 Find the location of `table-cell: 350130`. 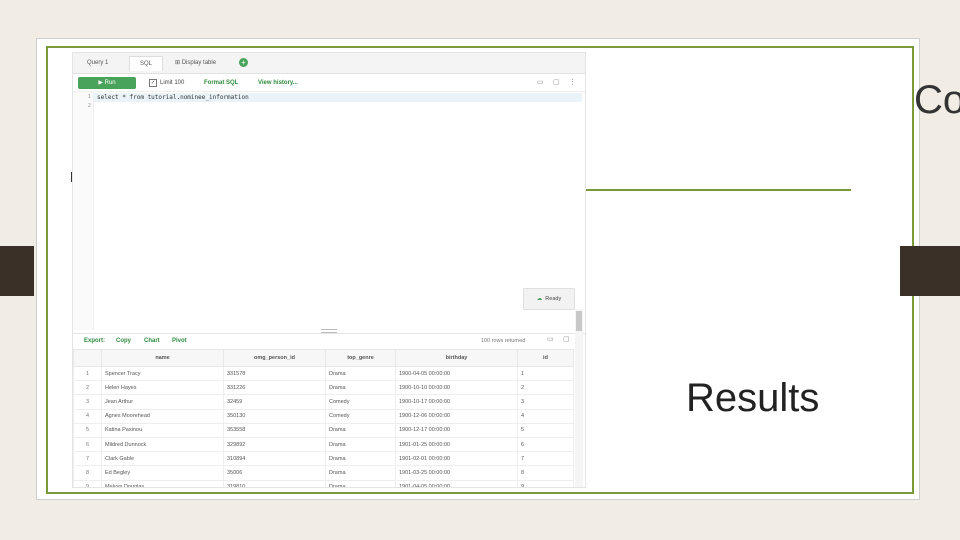

table-cell: 350130 is located at coordinates (274, 416).